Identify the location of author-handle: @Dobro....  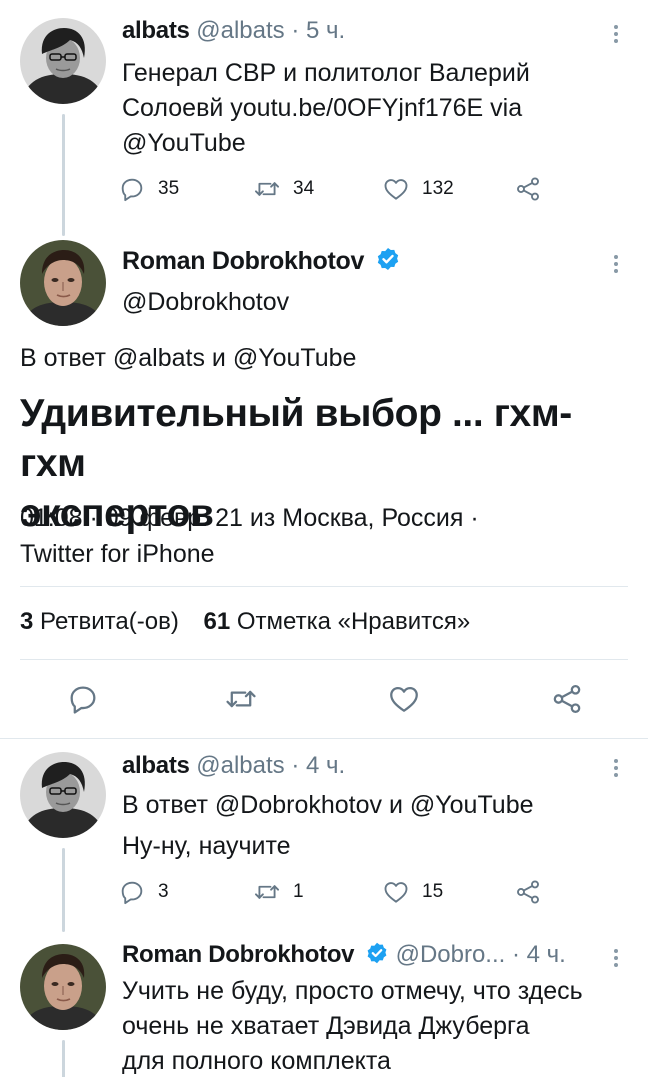
(451, 954).